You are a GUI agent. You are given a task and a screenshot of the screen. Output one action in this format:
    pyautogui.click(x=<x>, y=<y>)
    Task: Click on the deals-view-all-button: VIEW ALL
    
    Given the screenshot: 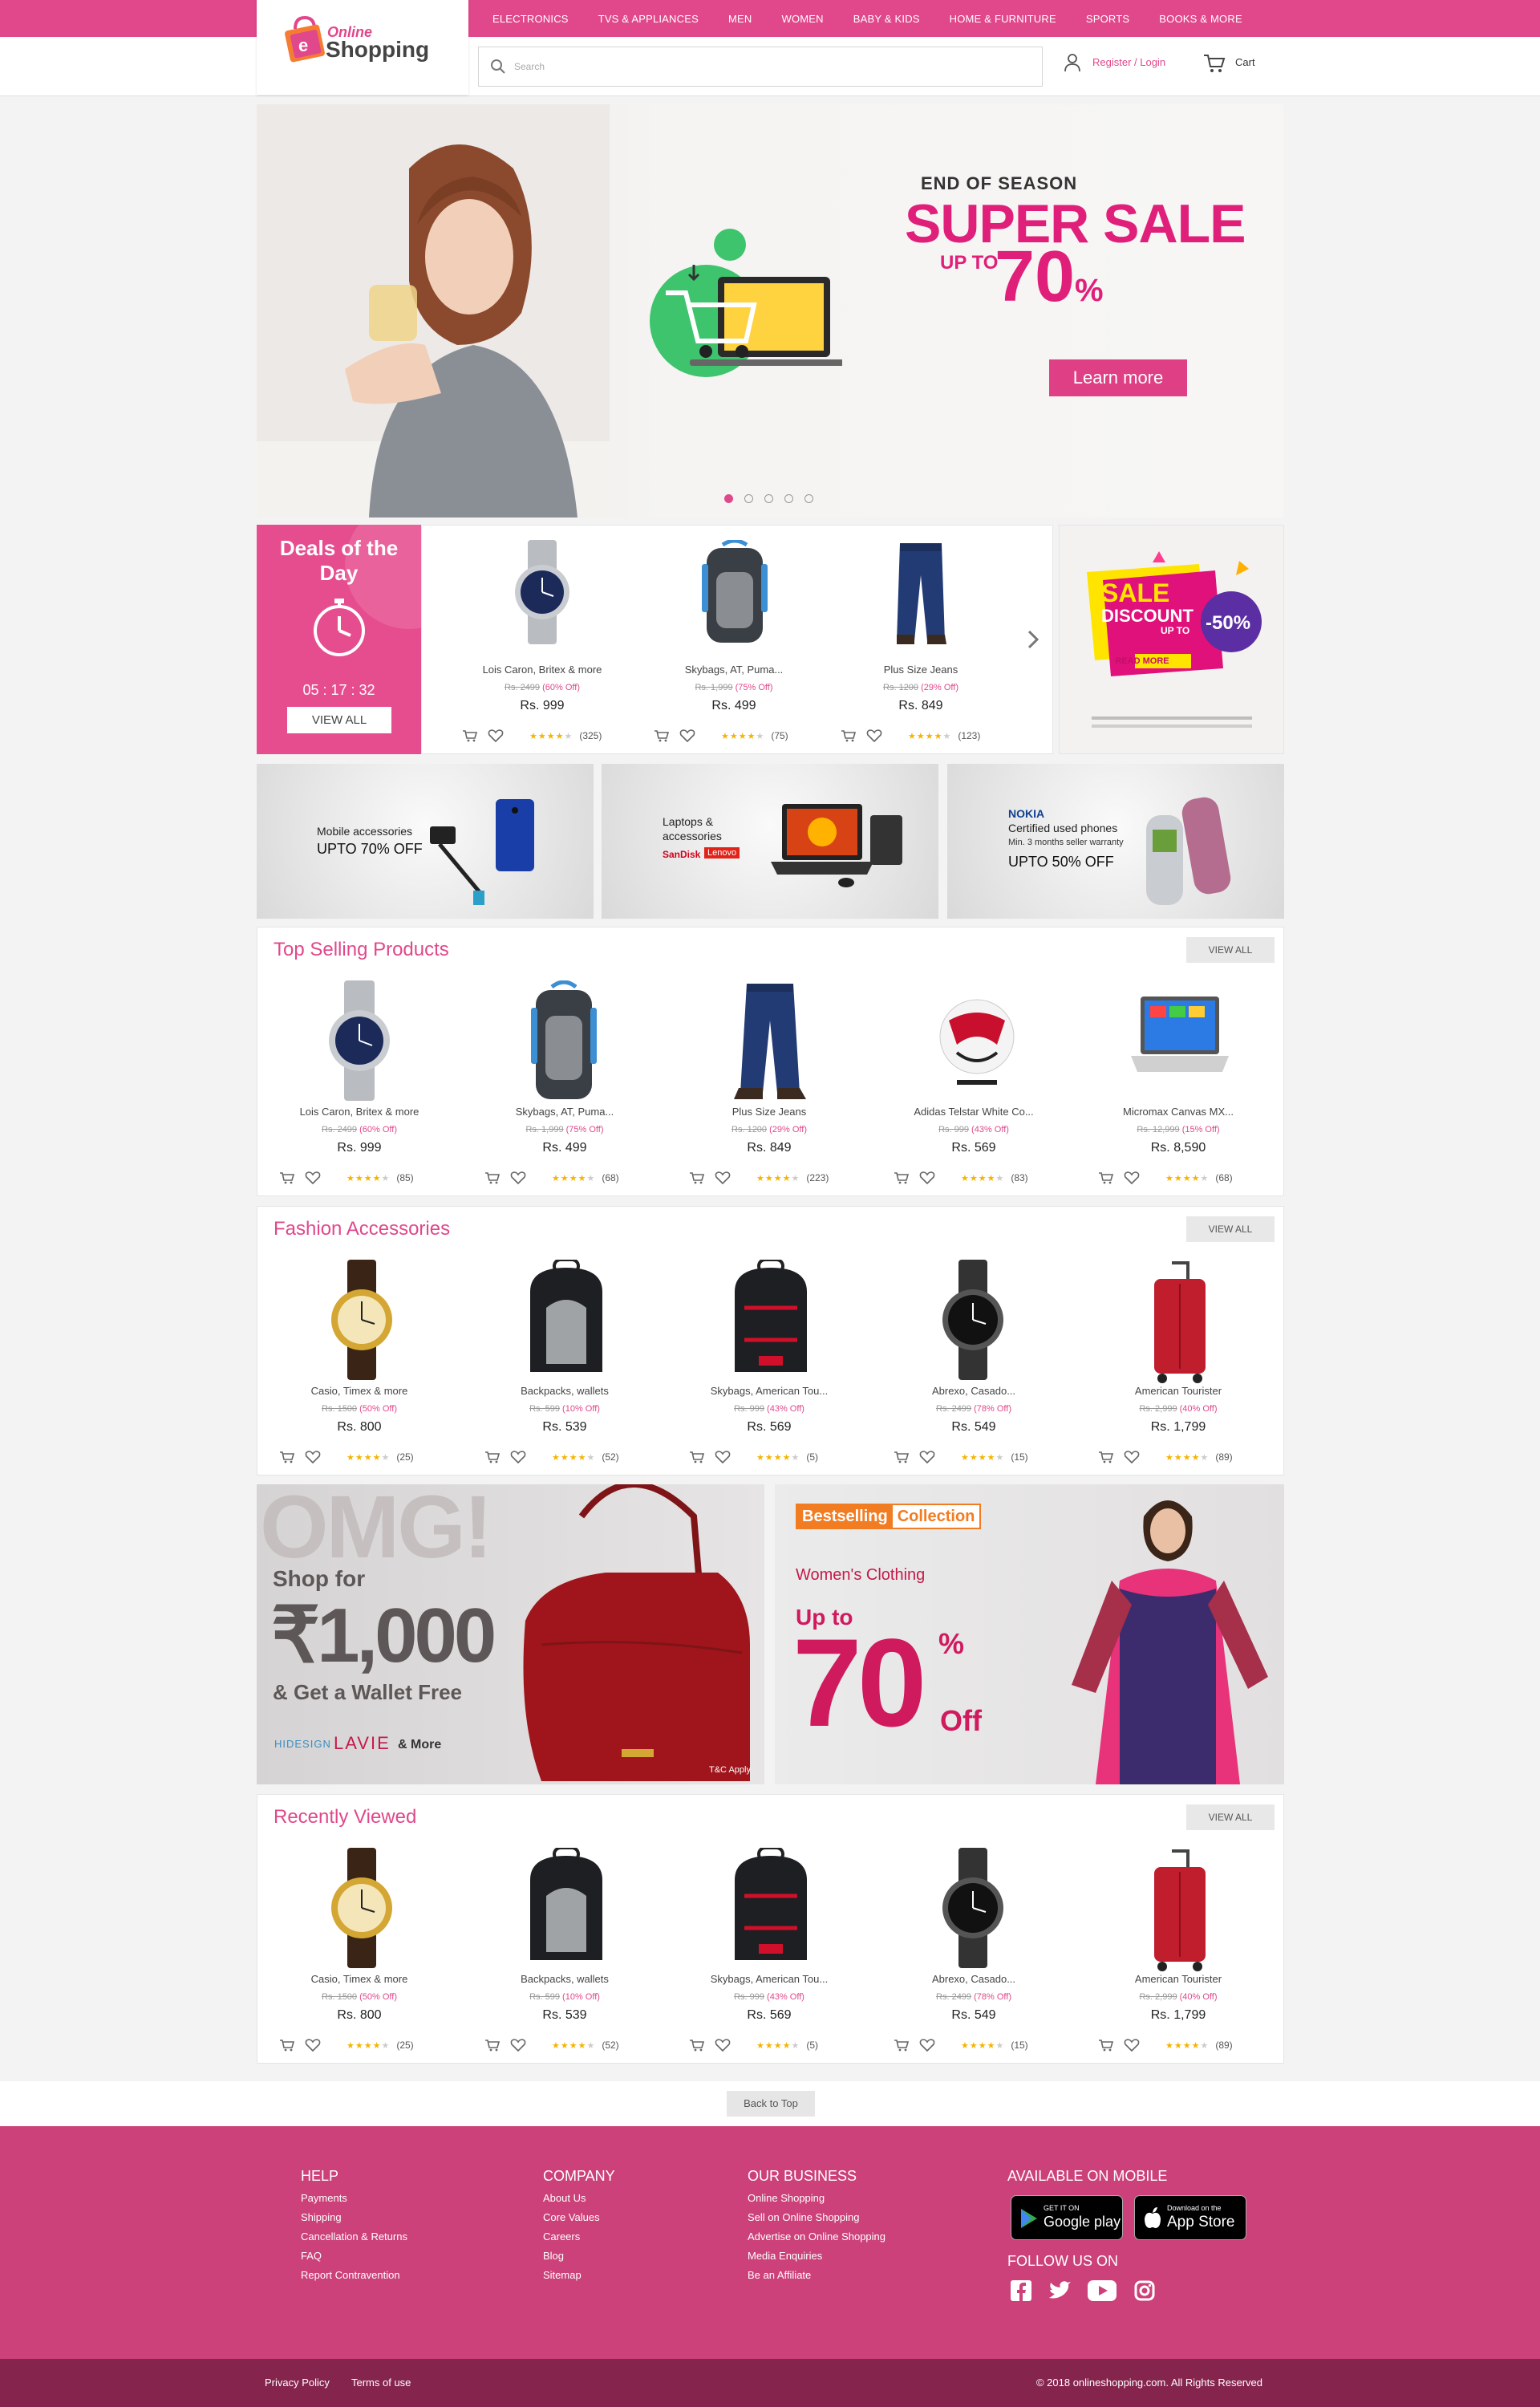 What is the action you would take?
    pyautogui.click(x=339, y=720)
    